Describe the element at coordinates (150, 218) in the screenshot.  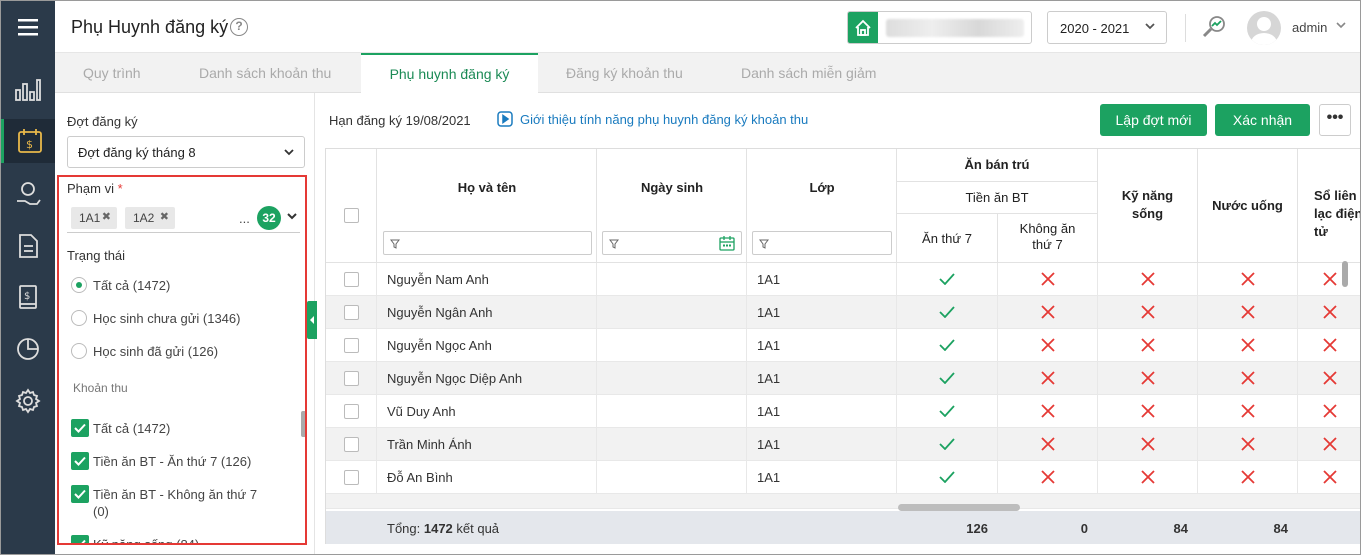
I see `class-chip: 1A2 ✖` at that location.